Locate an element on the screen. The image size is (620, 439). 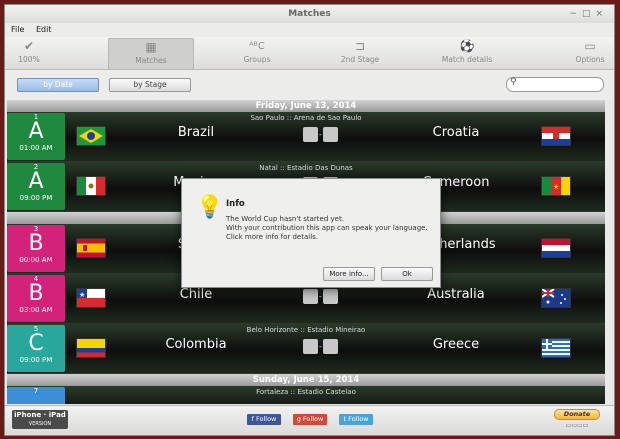
window-title: Matches is located at coordinates (309, 14).